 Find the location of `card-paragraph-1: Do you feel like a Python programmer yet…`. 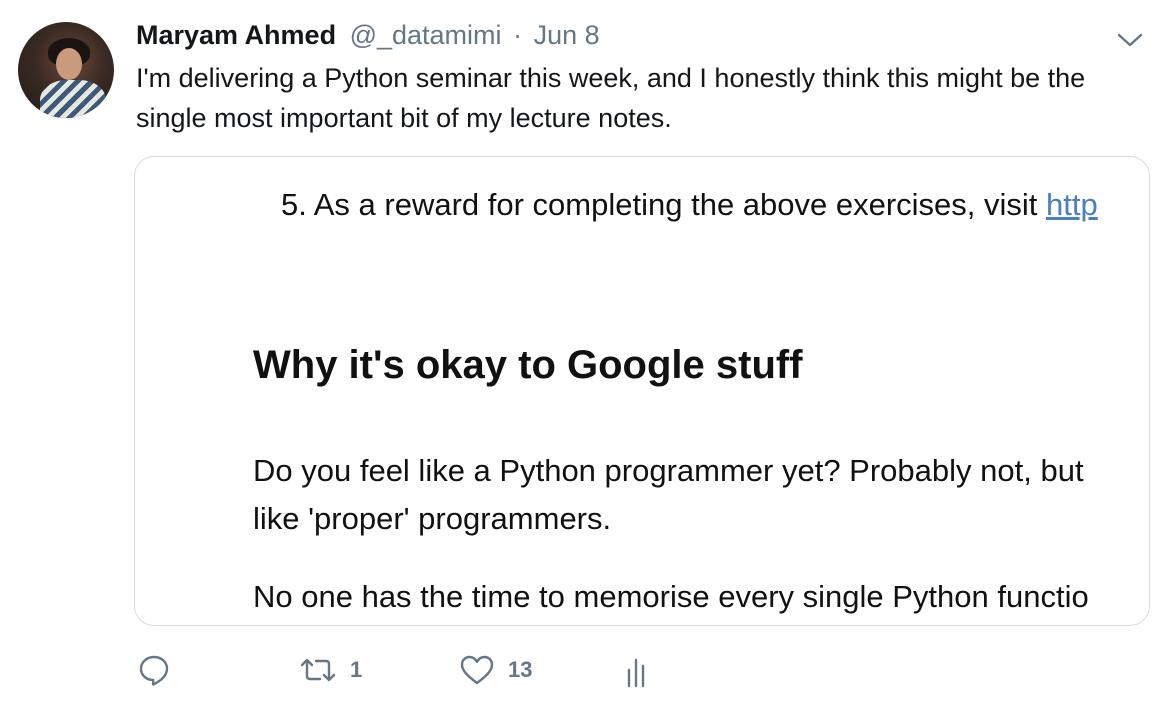

card-paragraph-1: Do you feel like a Python programmer yet… is located at coordinates (668, 495).